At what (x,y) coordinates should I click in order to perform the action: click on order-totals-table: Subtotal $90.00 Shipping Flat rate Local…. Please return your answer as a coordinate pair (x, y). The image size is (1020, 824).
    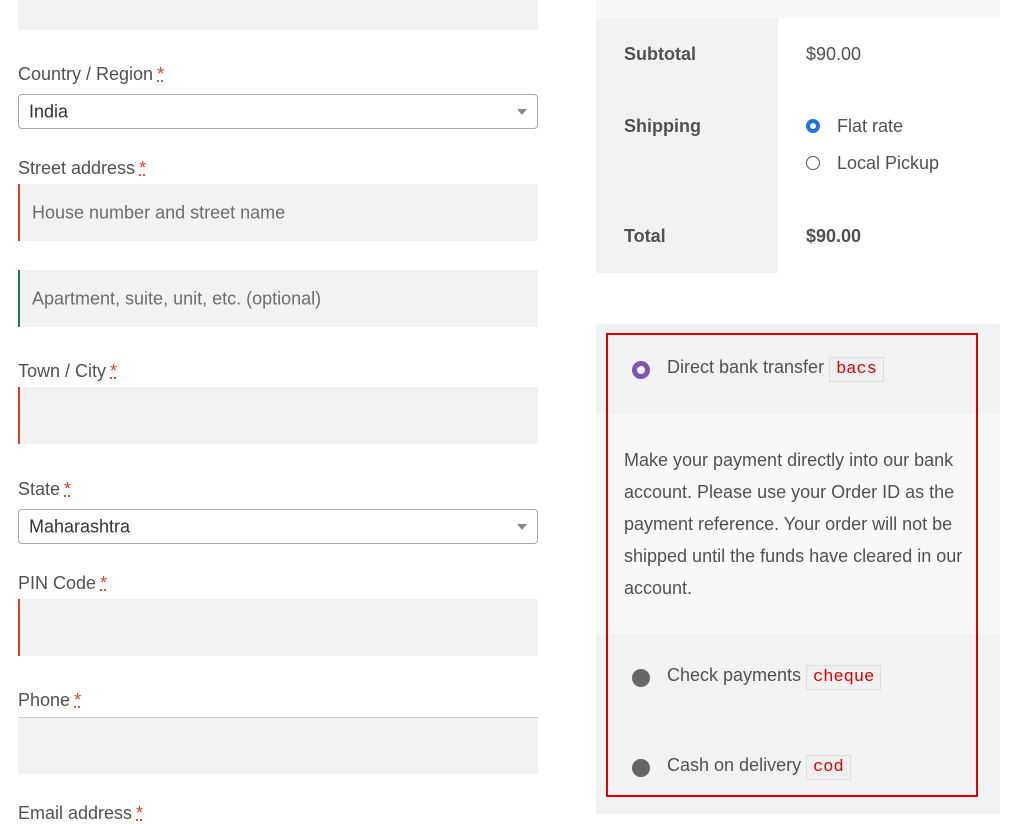
    Looking at the image, I should click on (798, 145).